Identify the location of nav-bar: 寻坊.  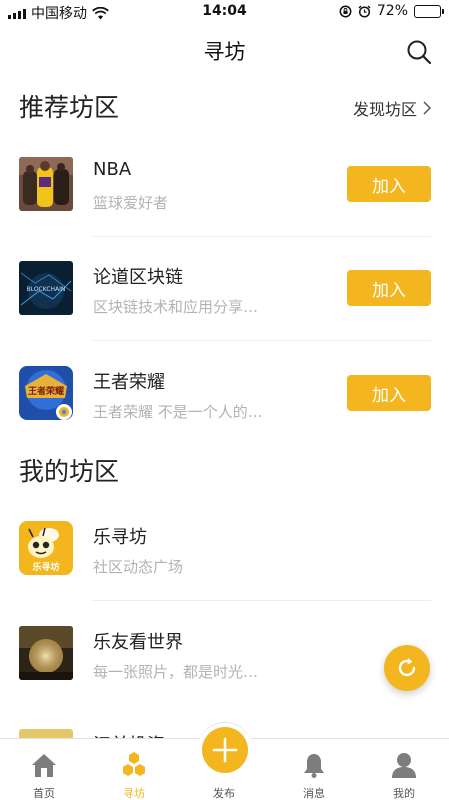
(224, 50).